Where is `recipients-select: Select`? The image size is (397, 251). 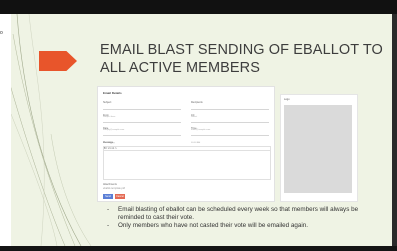
recipients-select: Select is located at coordinates (230, 111).